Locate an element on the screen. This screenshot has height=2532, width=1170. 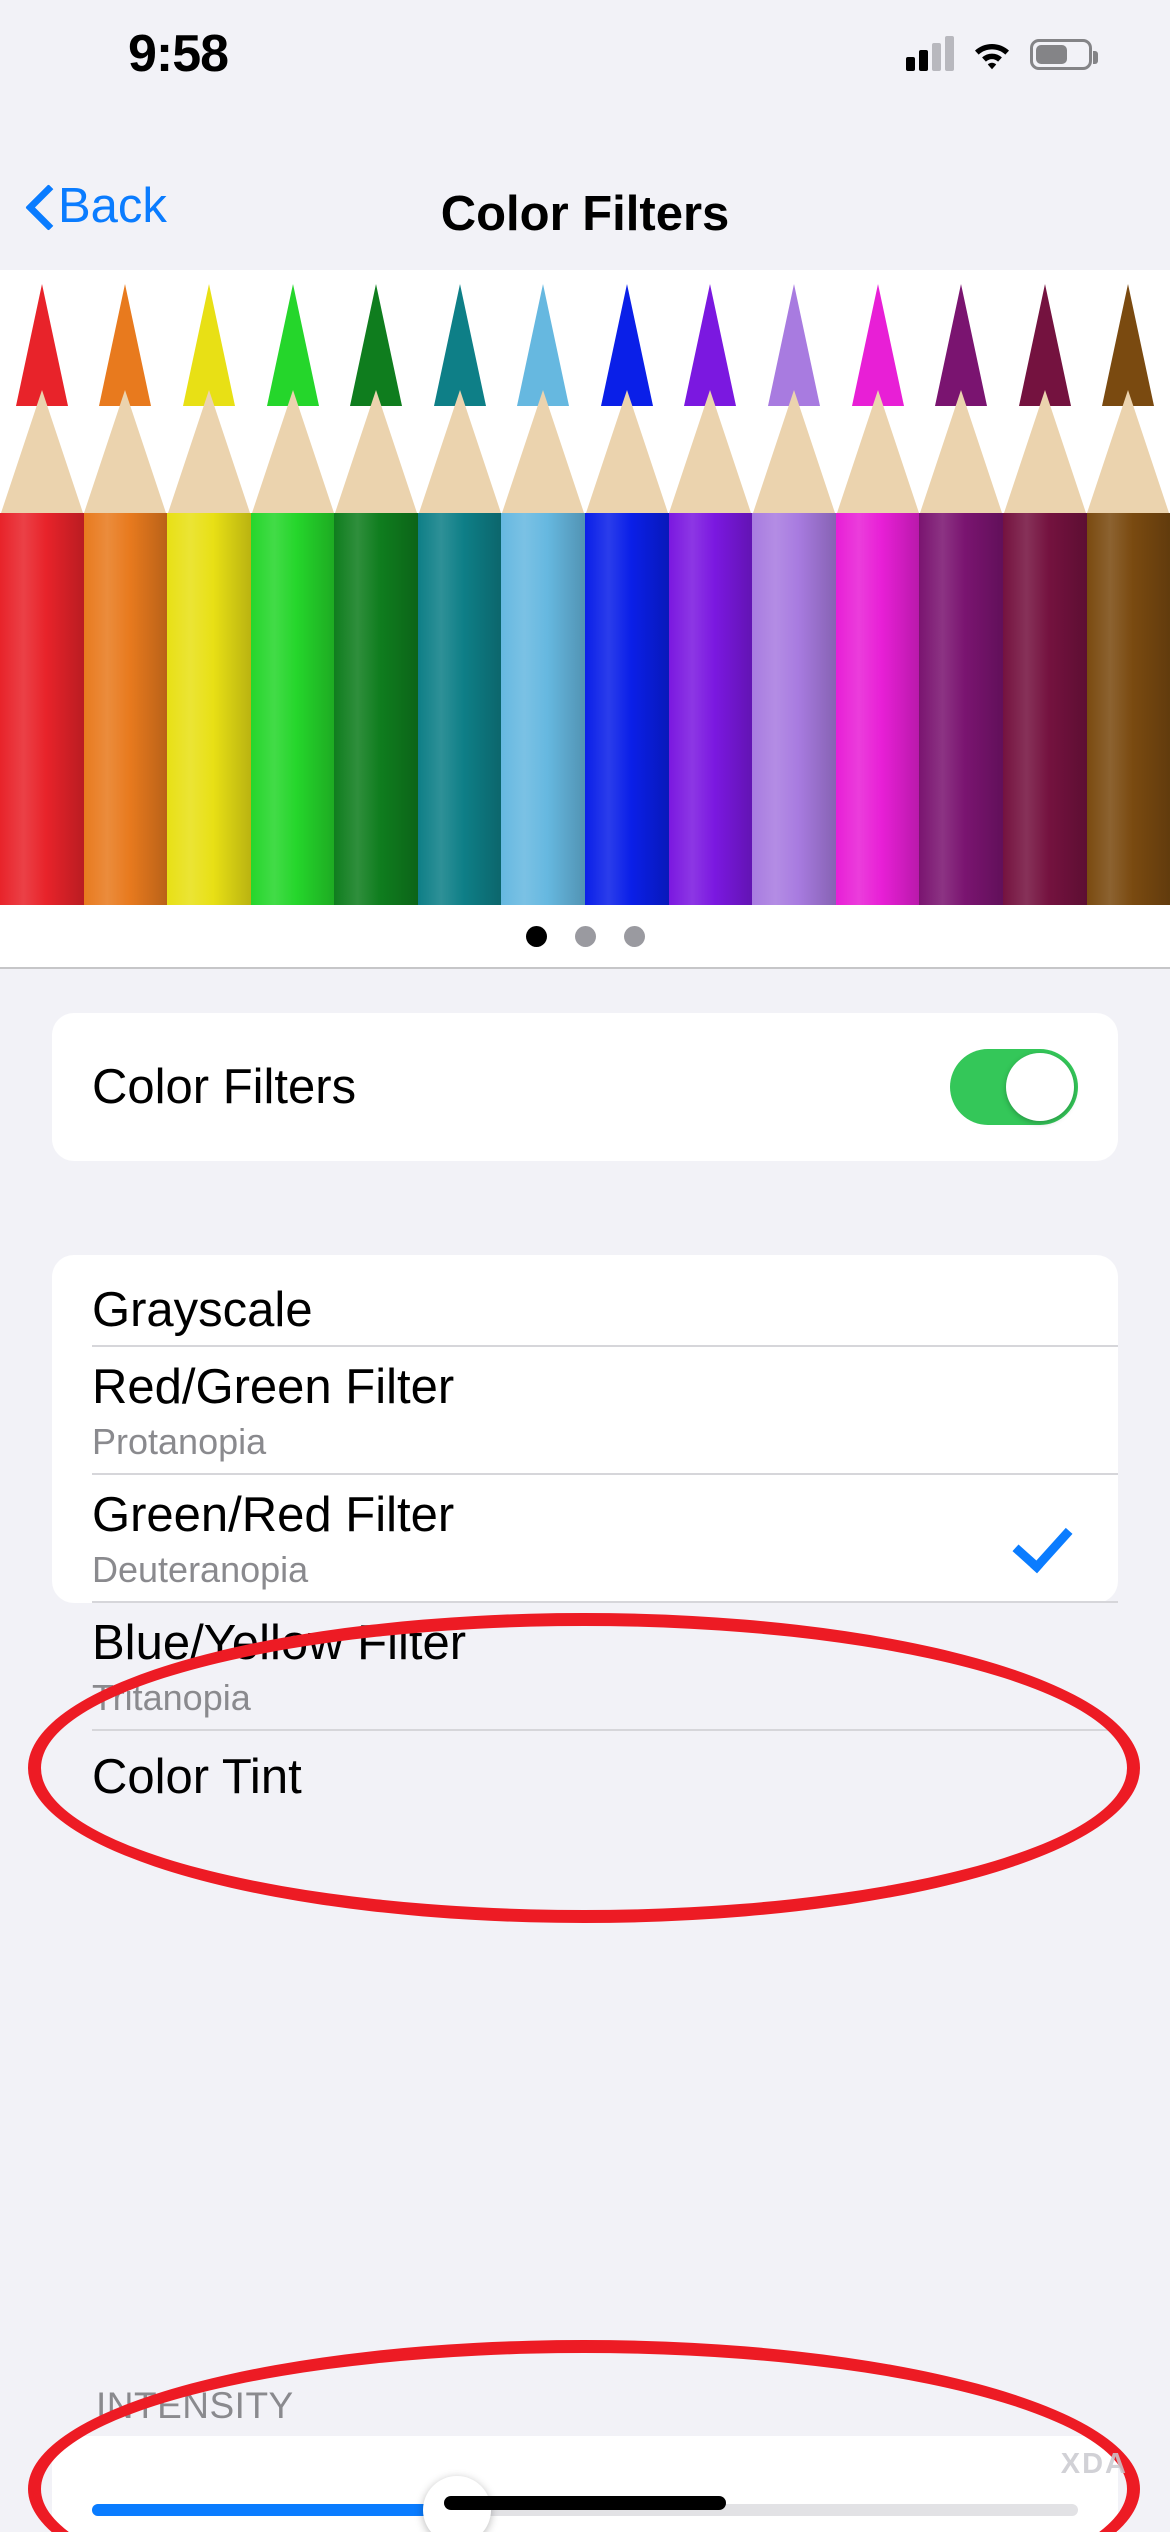
checkmark-icon is located at coordinates (1043, 1539).